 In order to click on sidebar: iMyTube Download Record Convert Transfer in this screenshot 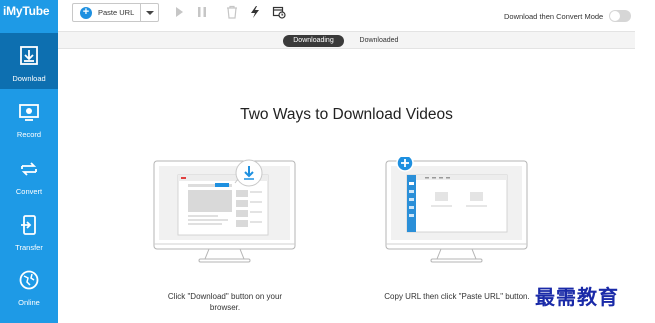, I will do `click(29, 161)`.